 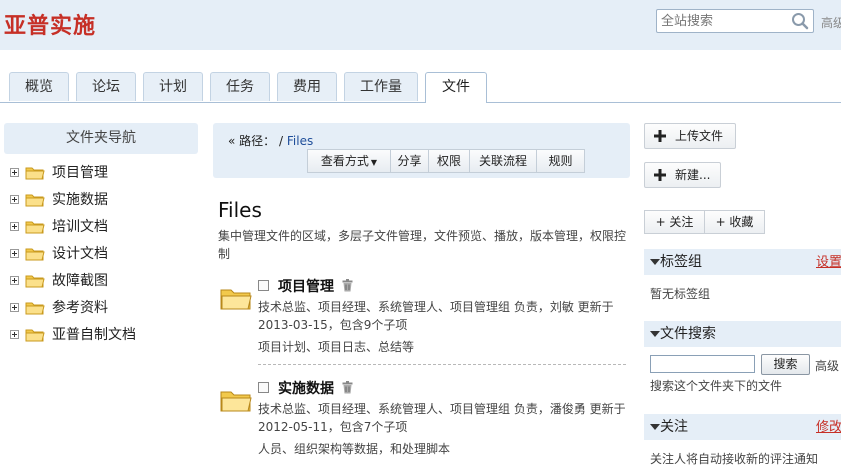 I want to click on entry-name: 实施数据, so click(x=306, y=388).